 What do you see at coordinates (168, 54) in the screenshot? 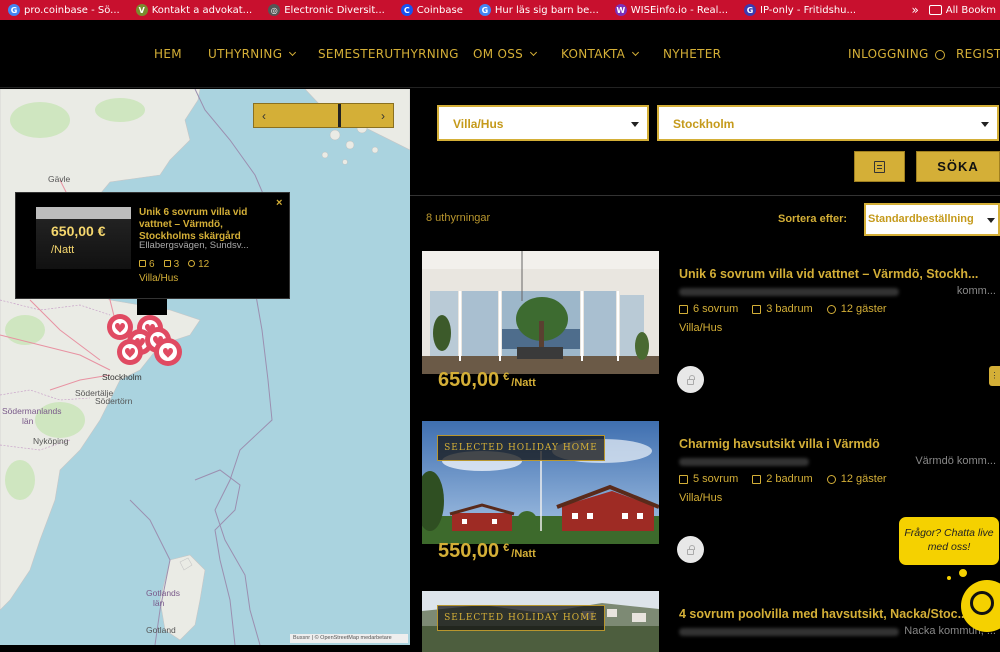
I see `nav-hem: HEM` at bounding box center [168, 54].